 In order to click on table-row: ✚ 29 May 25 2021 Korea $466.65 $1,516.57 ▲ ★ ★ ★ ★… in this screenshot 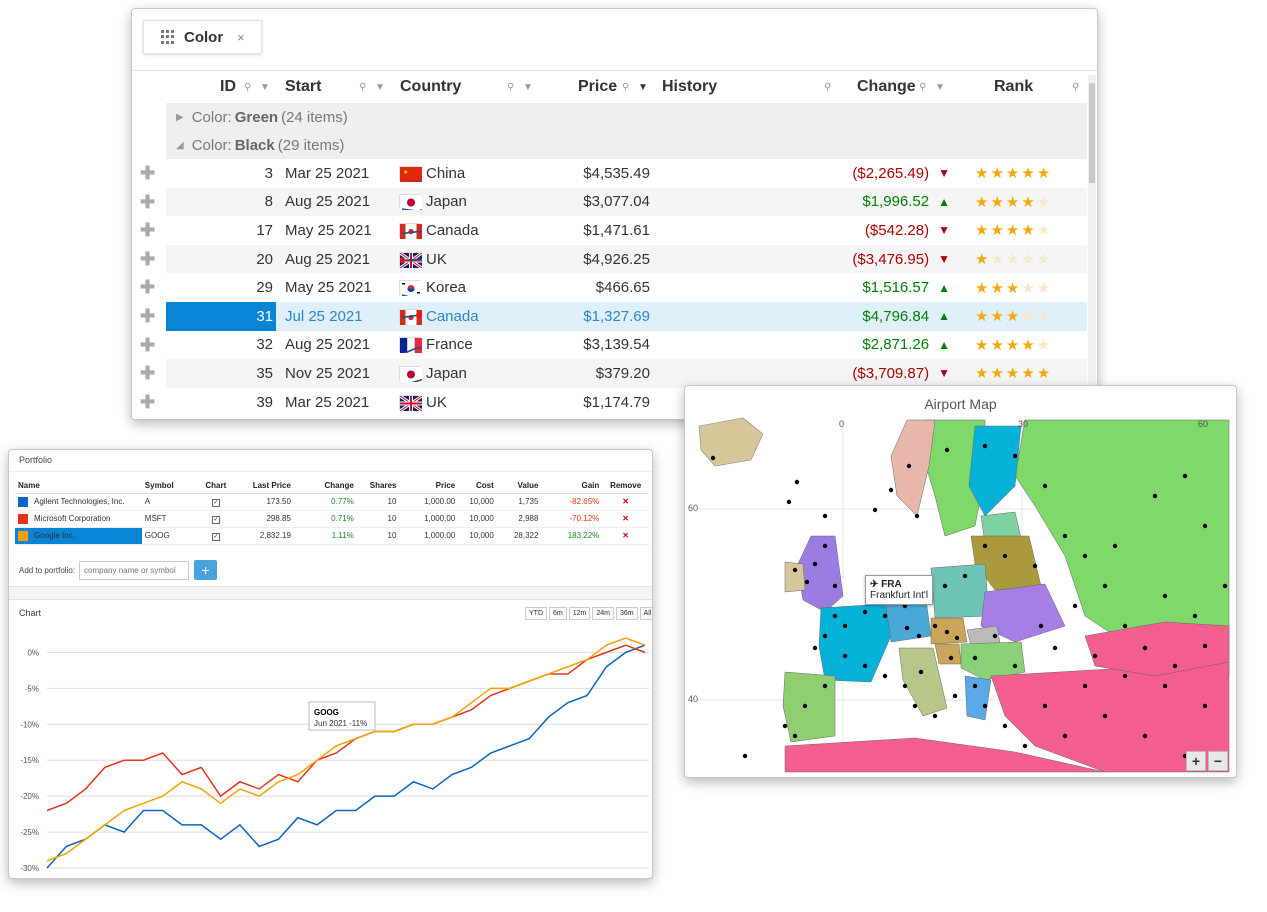, I will do `click(610, 289)`.